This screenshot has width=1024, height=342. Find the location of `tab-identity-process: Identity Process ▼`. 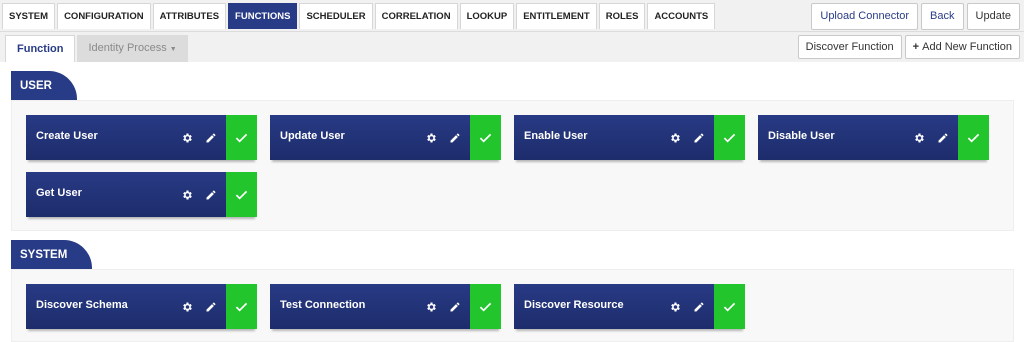

tab-identity-process: Identity Process ▼ is located at coordinates (132, 48).